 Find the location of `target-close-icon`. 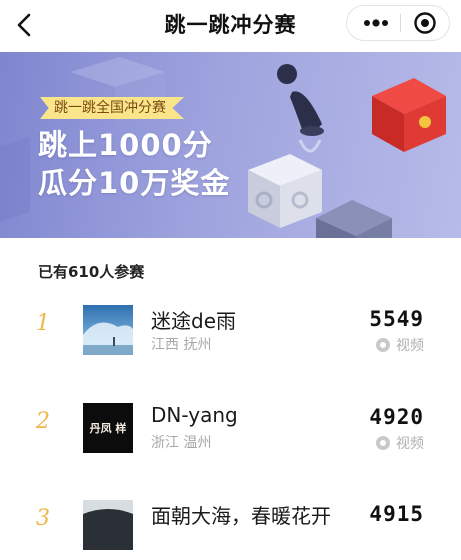

target-close-icon is located at coordinates (425, 23).